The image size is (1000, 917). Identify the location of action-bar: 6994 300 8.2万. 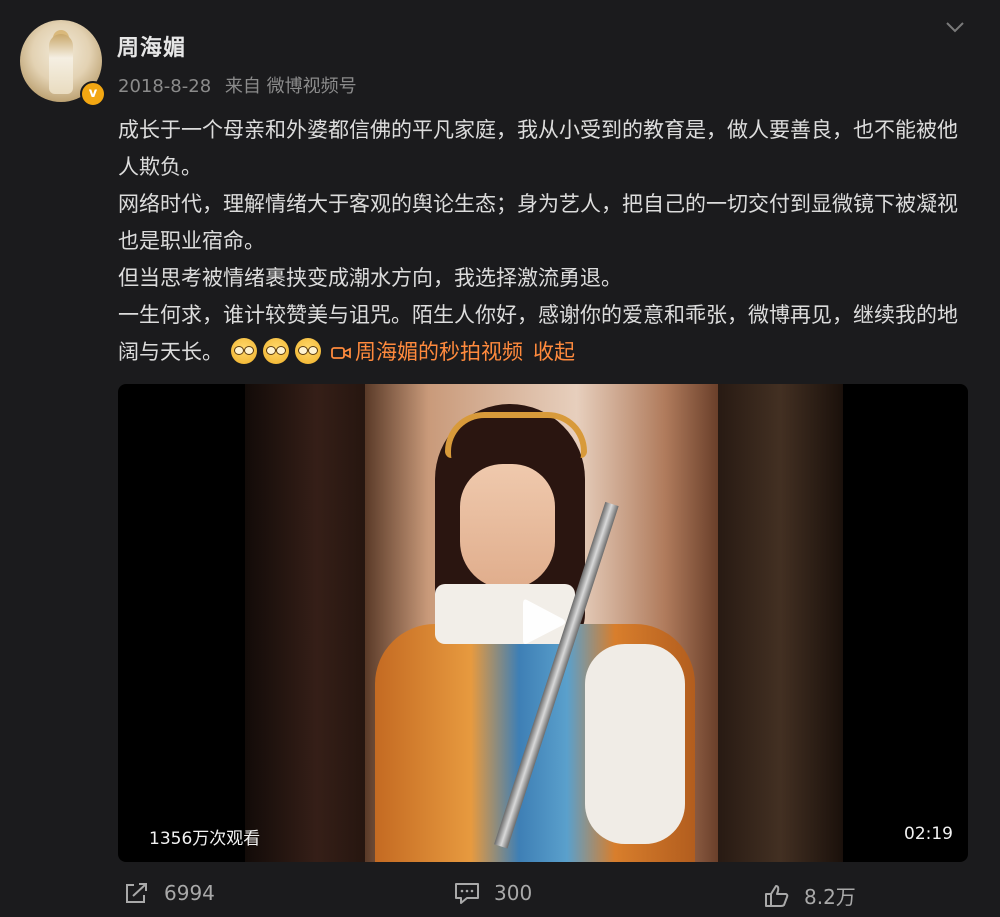
(500, 896).